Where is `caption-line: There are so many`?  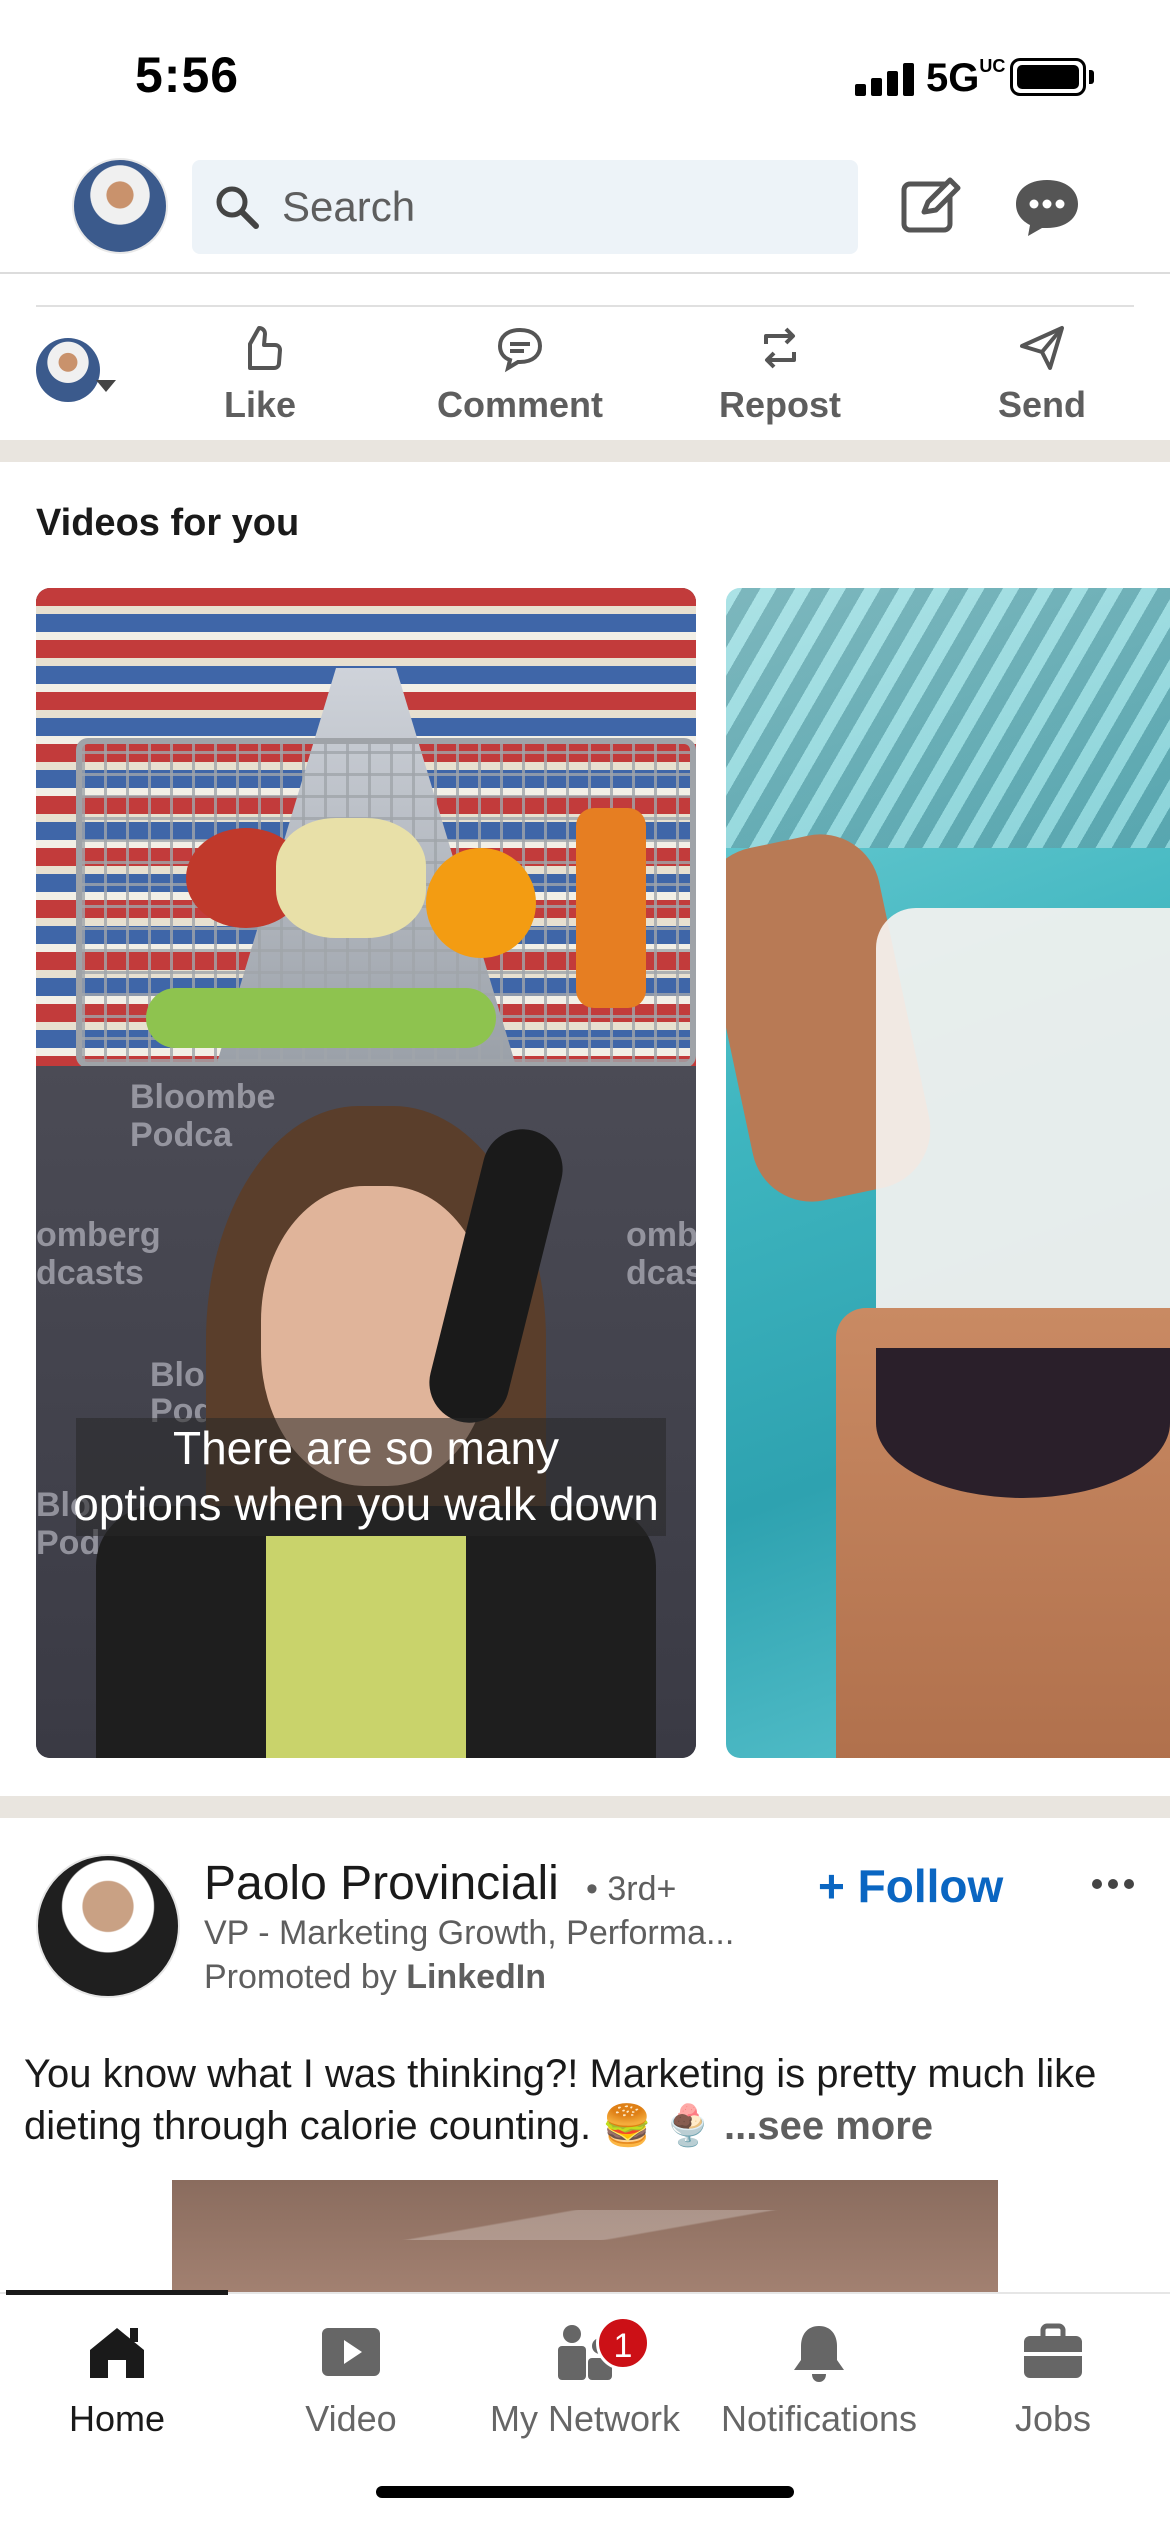
caption-line: There are so many is located at coordinates (366, 1448).